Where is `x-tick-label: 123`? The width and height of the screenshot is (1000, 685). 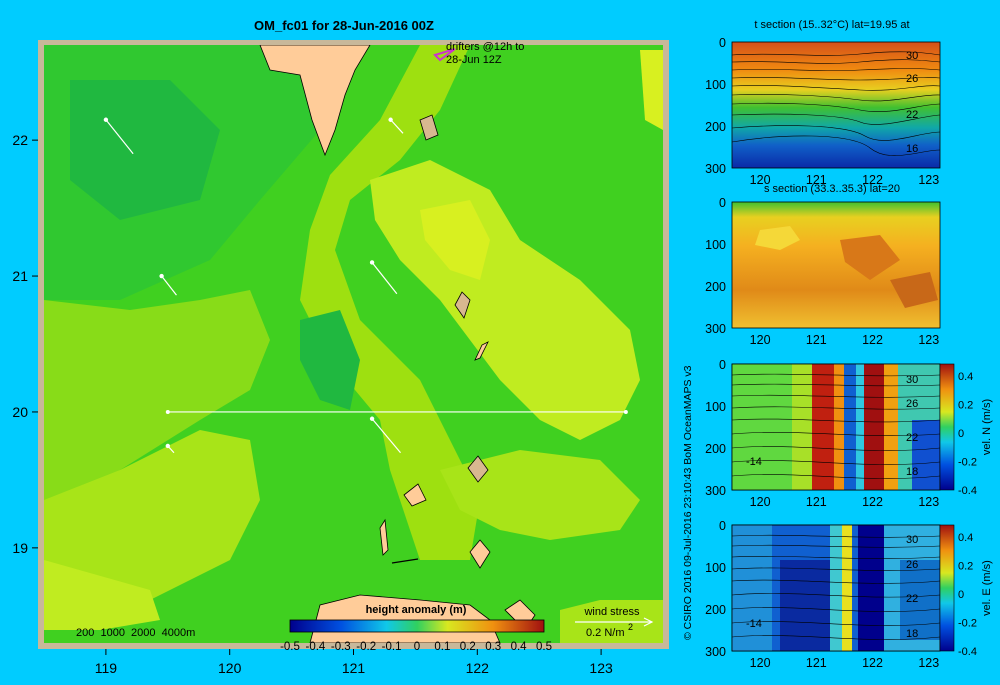 x-tick-label: 123 is located at coordinates (601, 668).